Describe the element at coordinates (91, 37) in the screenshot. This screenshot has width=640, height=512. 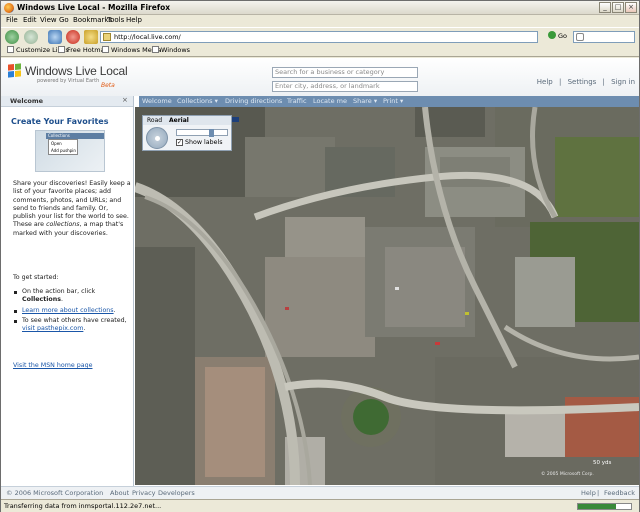
I see `home-icon` at that location.